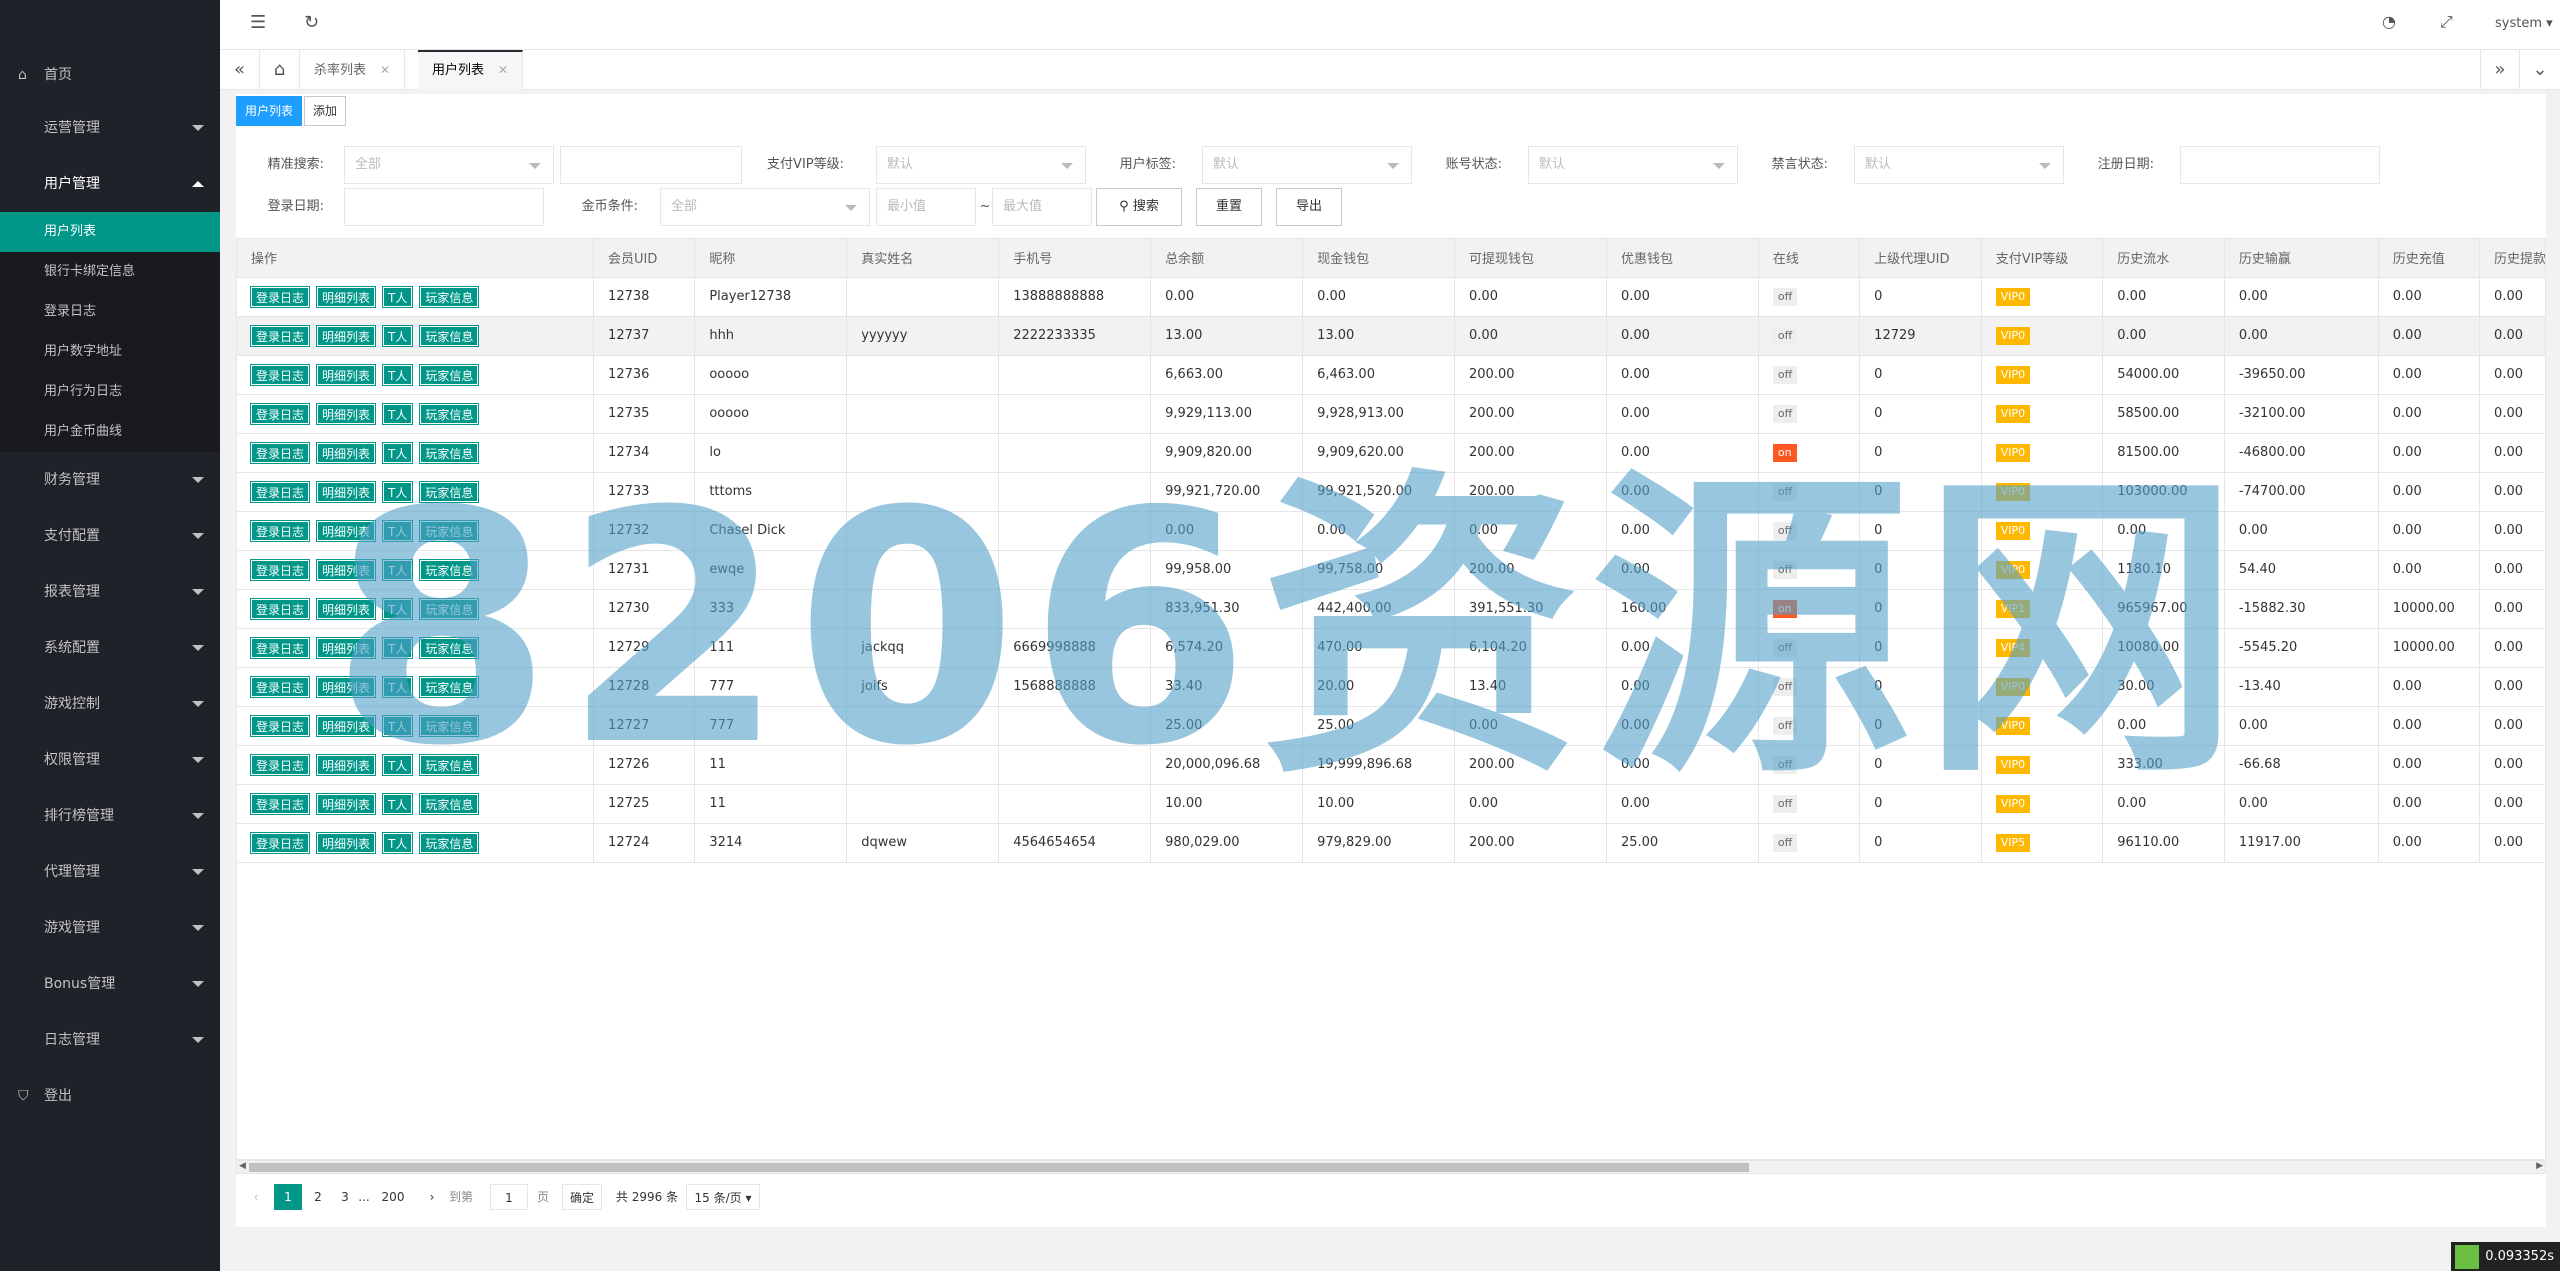  What do you see at coordinates (1309, 207) in the screenshot?
I see `export-button: 导出` at bounding box center [1309, 207].